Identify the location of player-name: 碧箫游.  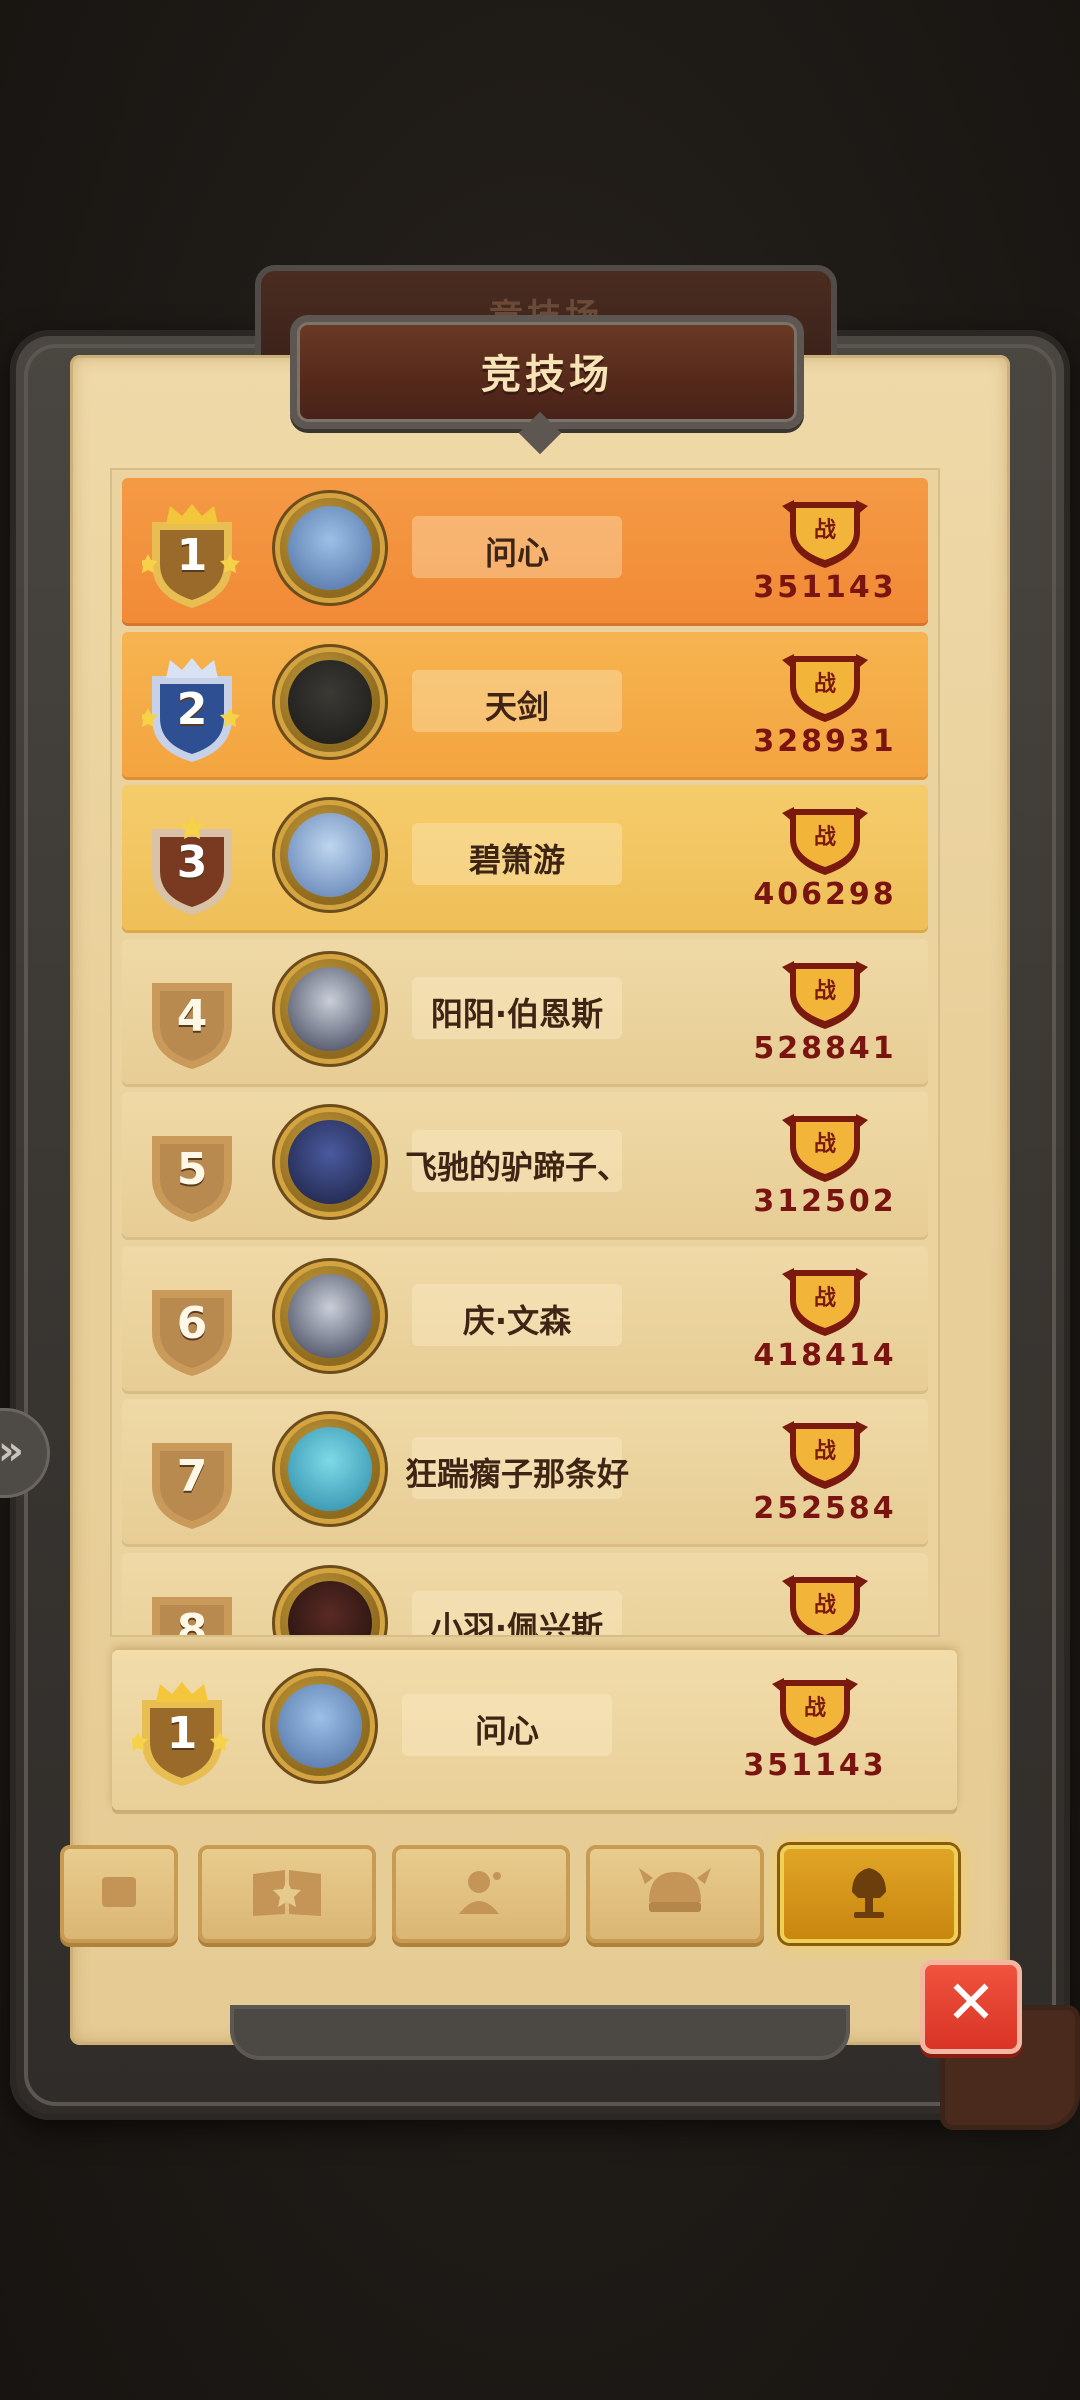
(516, 860).